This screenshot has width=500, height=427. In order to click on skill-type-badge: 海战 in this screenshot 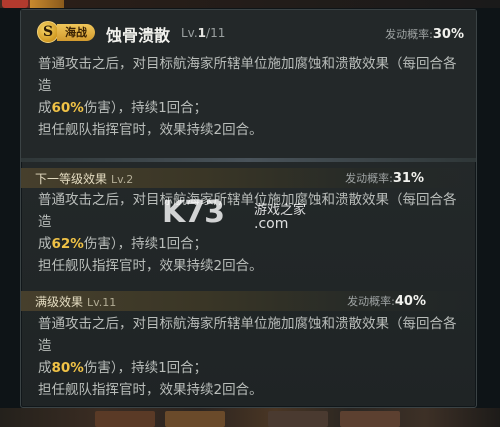, I will do `click(76, 32)`.